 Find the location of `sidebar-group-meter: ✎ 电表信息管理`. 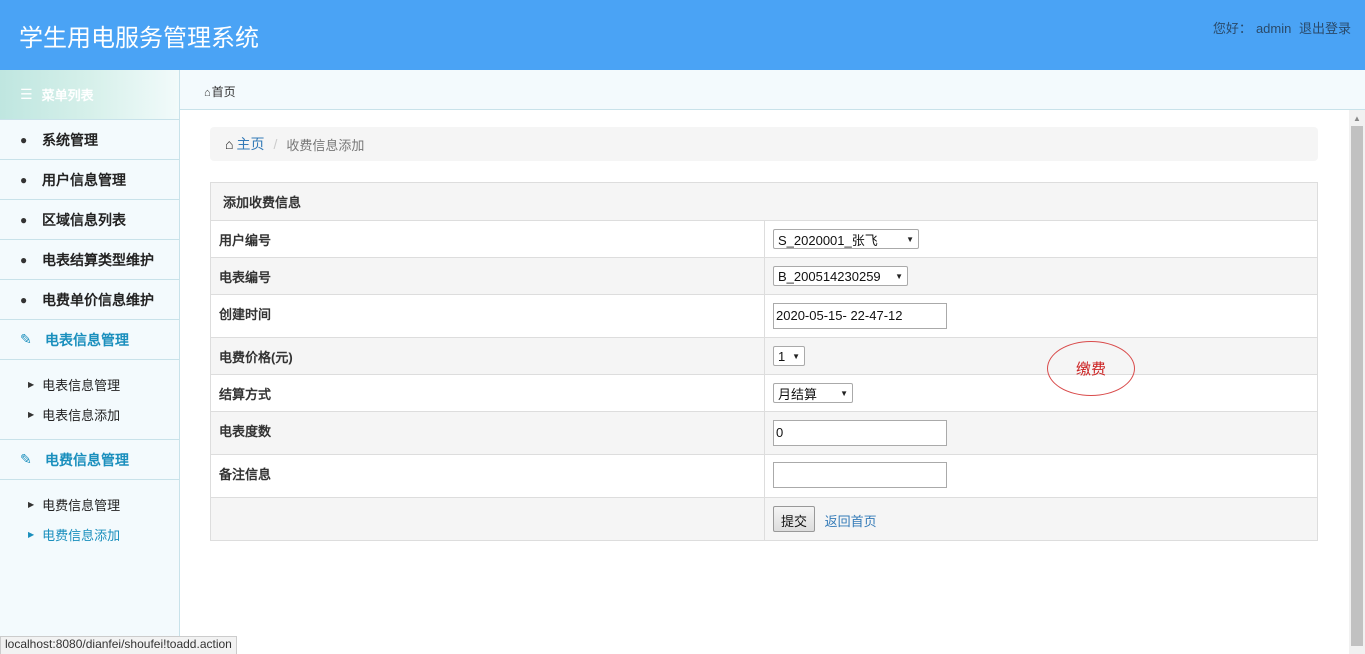

sidebar-group-meter: ✎ 电表信息管理 is located at coordinates (89, 340).